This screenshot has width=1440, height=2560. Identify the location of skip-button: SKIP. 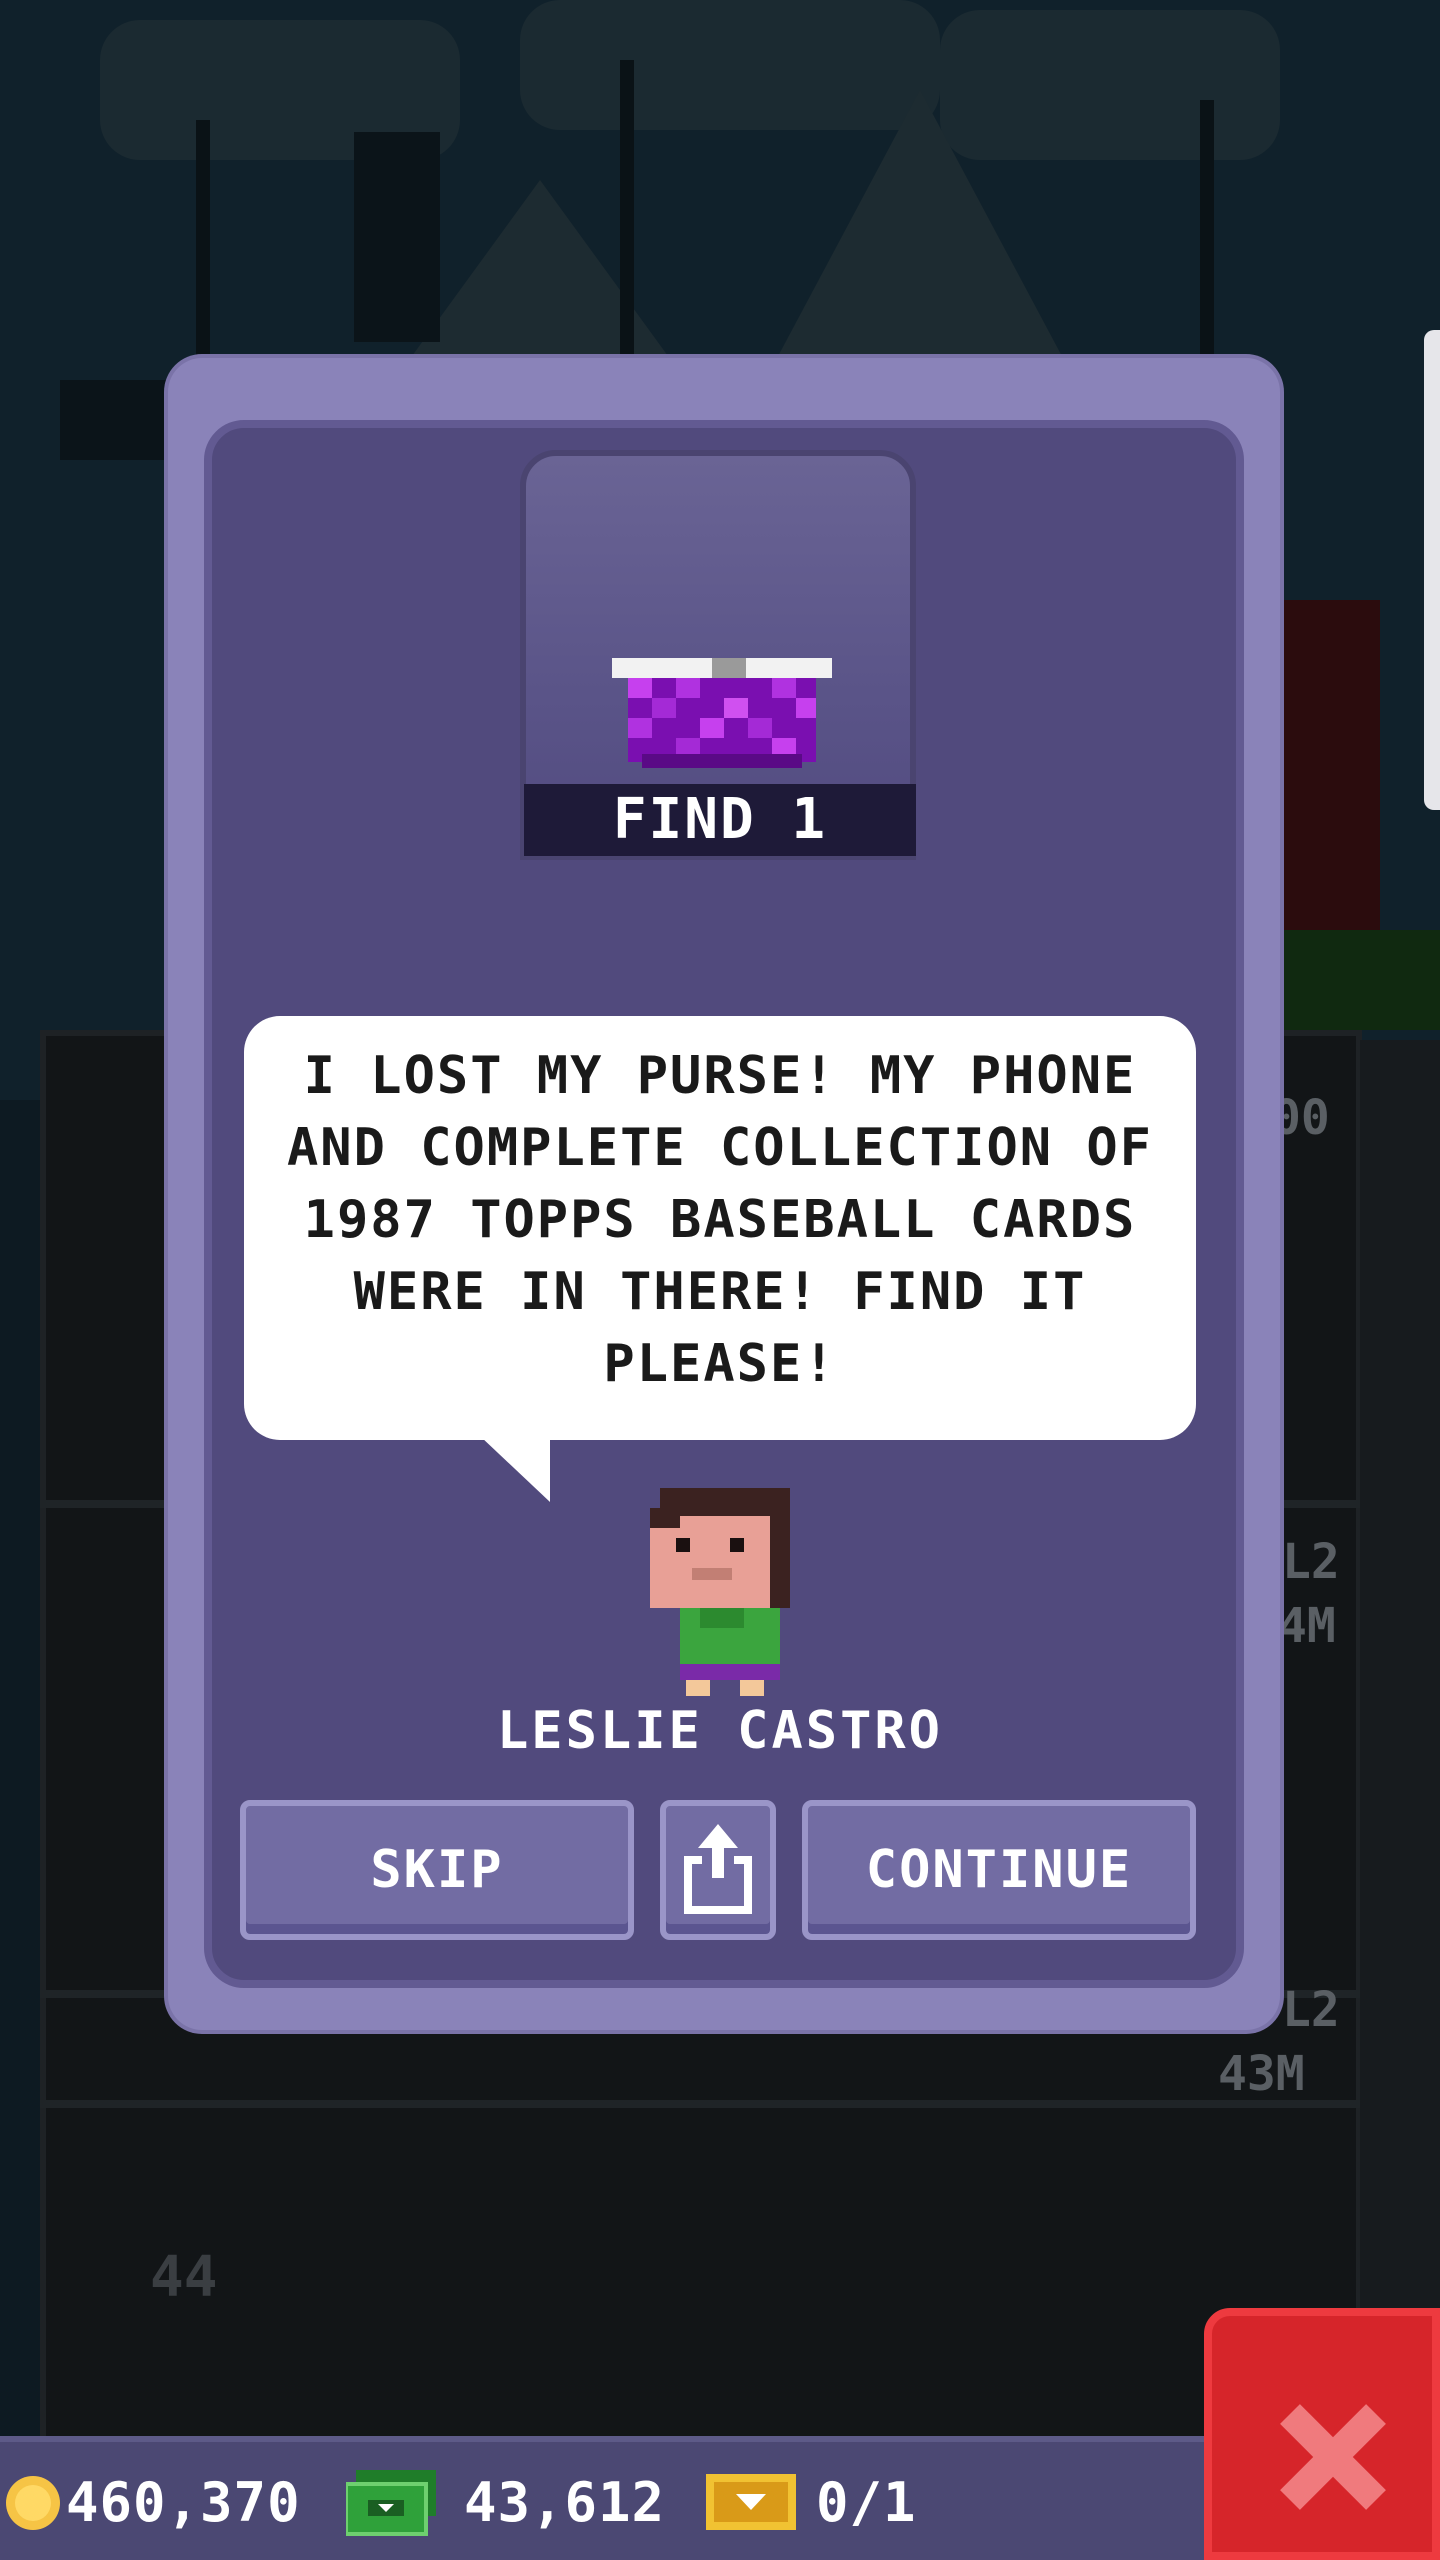
(437, 1870).